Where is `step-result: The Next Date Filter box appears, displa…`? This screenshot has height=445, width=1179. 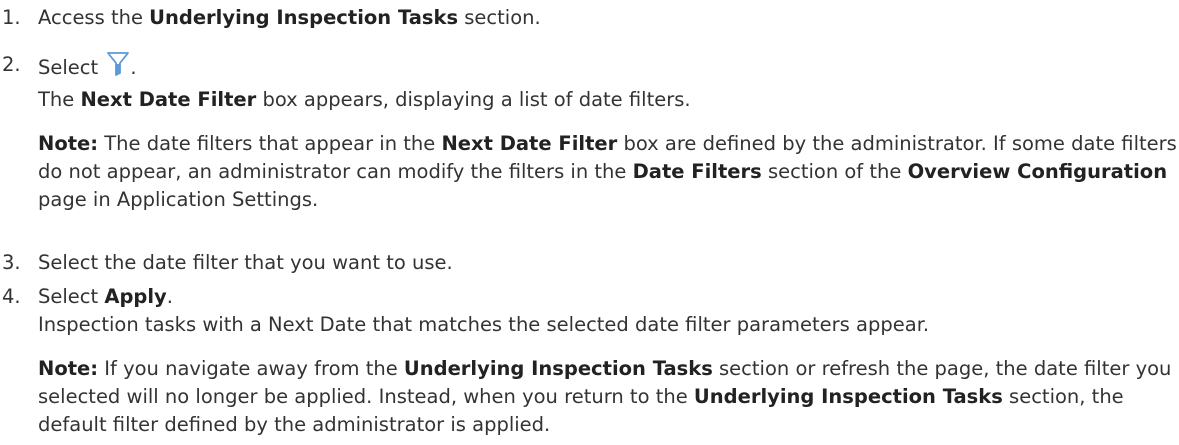 step-result: The Next Date Filter box appears, displa… is located at coordinates (364, 99).